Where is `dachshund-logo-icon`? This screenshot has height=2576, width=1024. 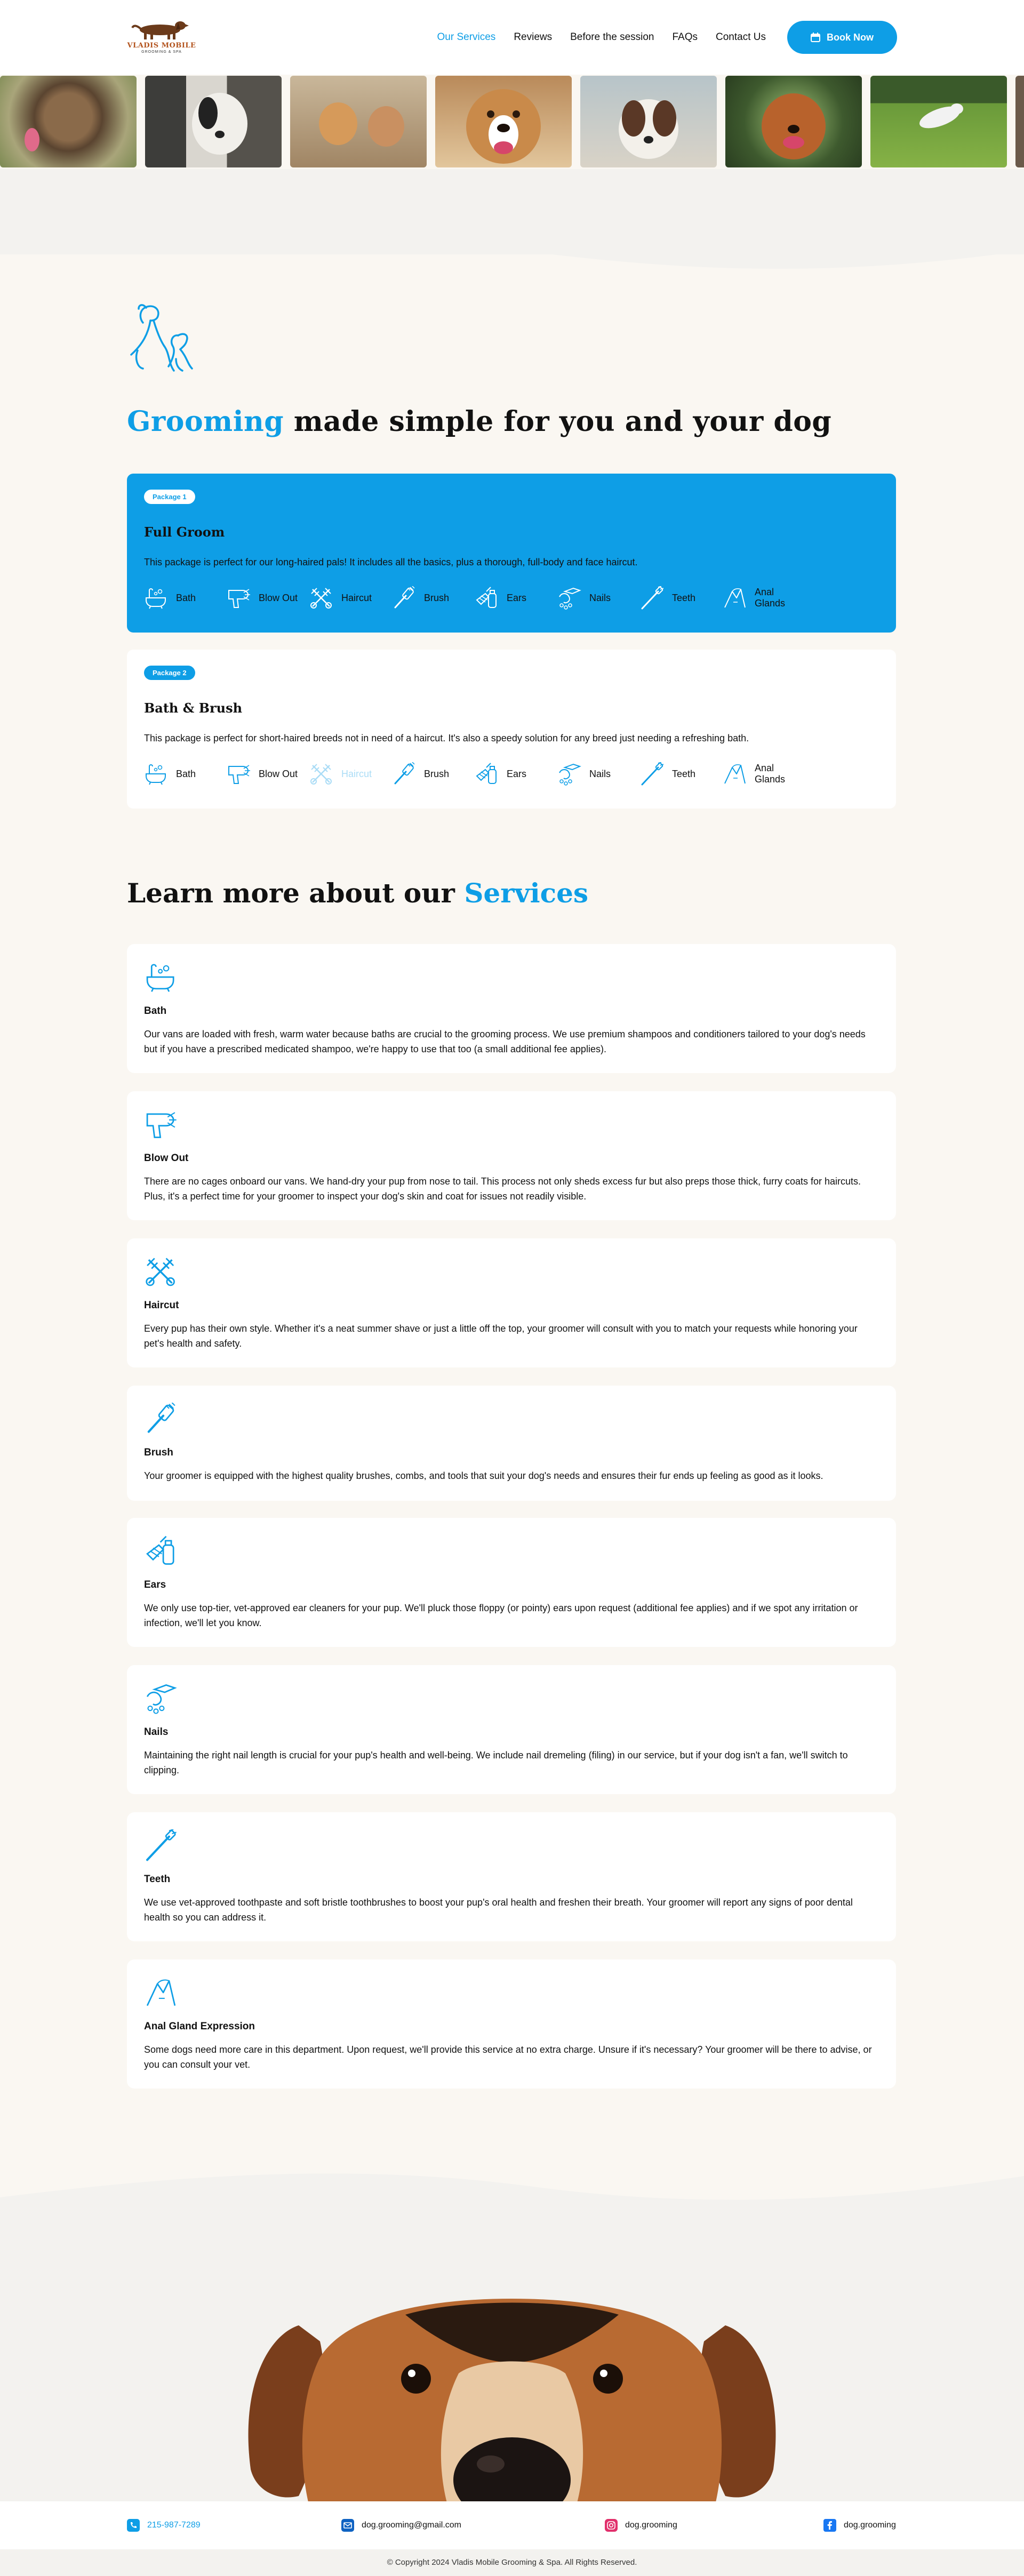 dachshund-logo-icon is located at coordinates (160, 30).